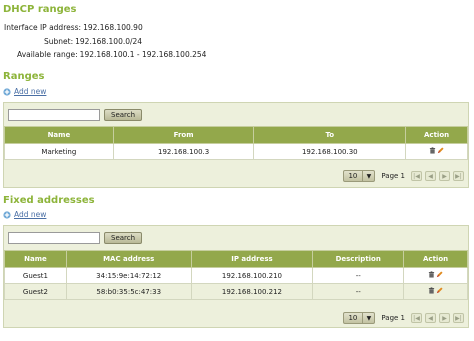 This screenshot has height=341, width=474. I want to click on subnet-row: Subnet: 192.168.100.0/24, so click(93, 41).